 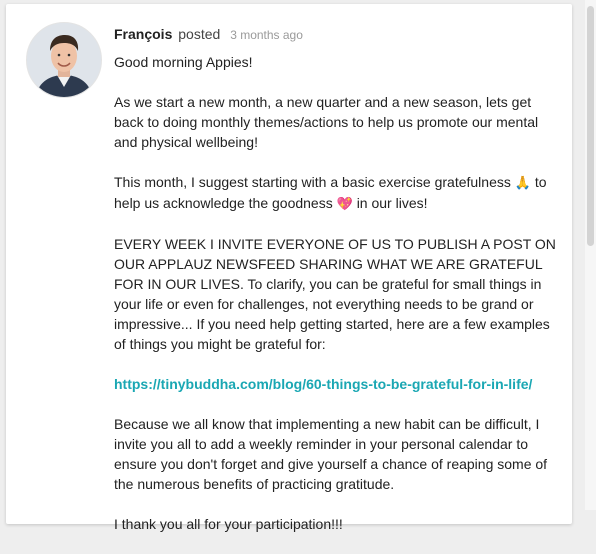 I want to click on post-header: François posted 3 months ago, so click(x=339, y=34).